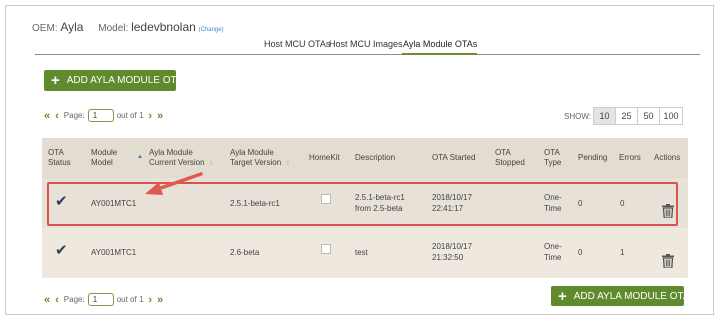 This screenshot has height=320, width=719. Describe the element at coordinates (245, 252) in the screenshot. I see `target-version-cell: 2.6-beta` at that location.